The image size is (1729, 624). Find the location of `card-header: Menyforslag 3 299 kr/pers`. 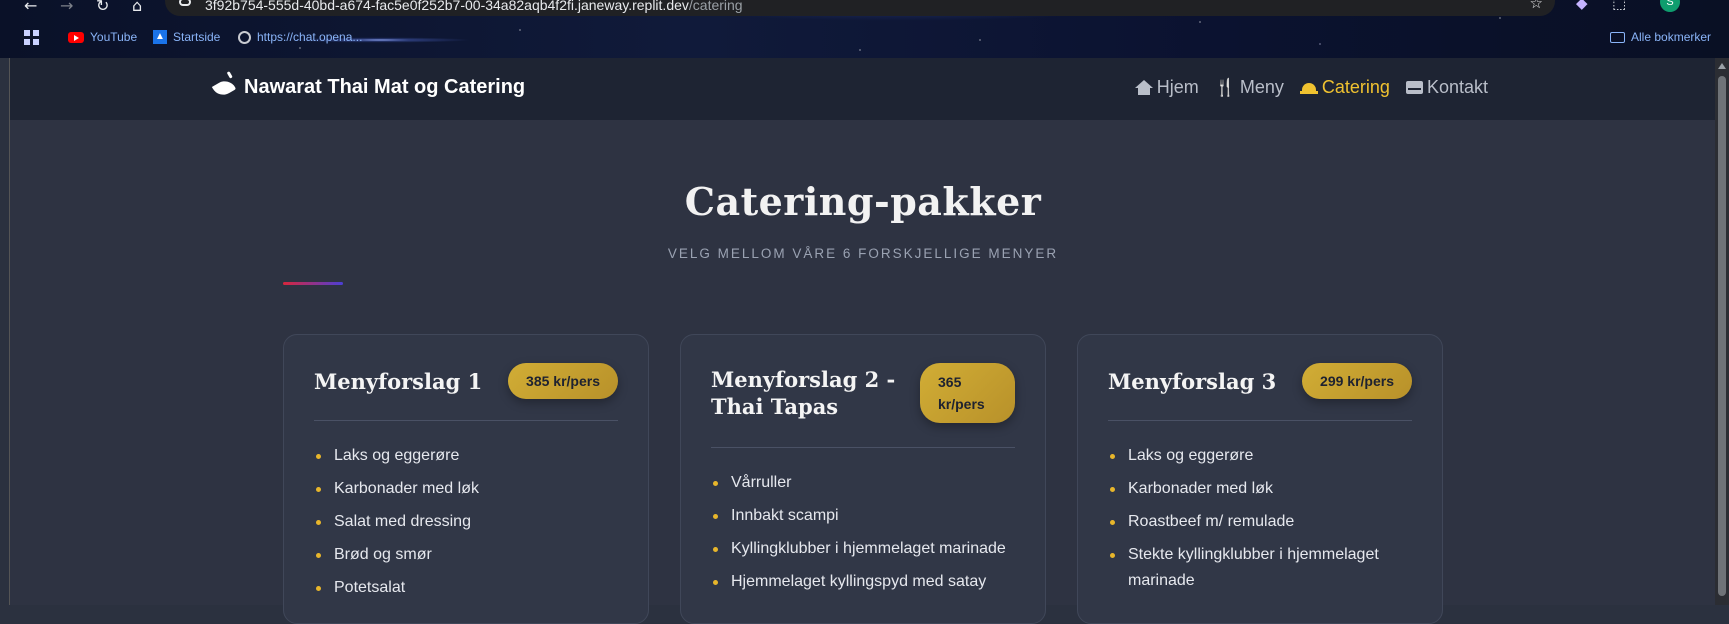

card-header: Menyforslag 3 299 kr/pers is located at coordinates (1260, 381).